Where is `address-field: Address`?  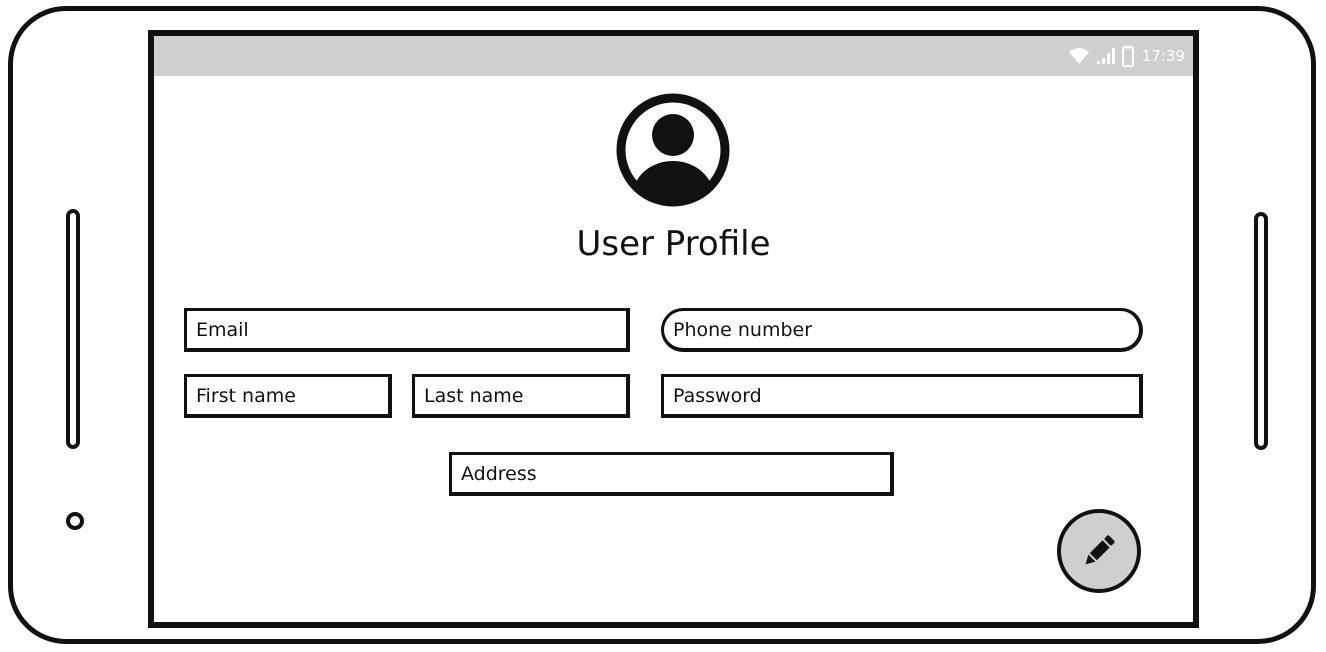
address-field: Address is located at coordinates (671, 474).